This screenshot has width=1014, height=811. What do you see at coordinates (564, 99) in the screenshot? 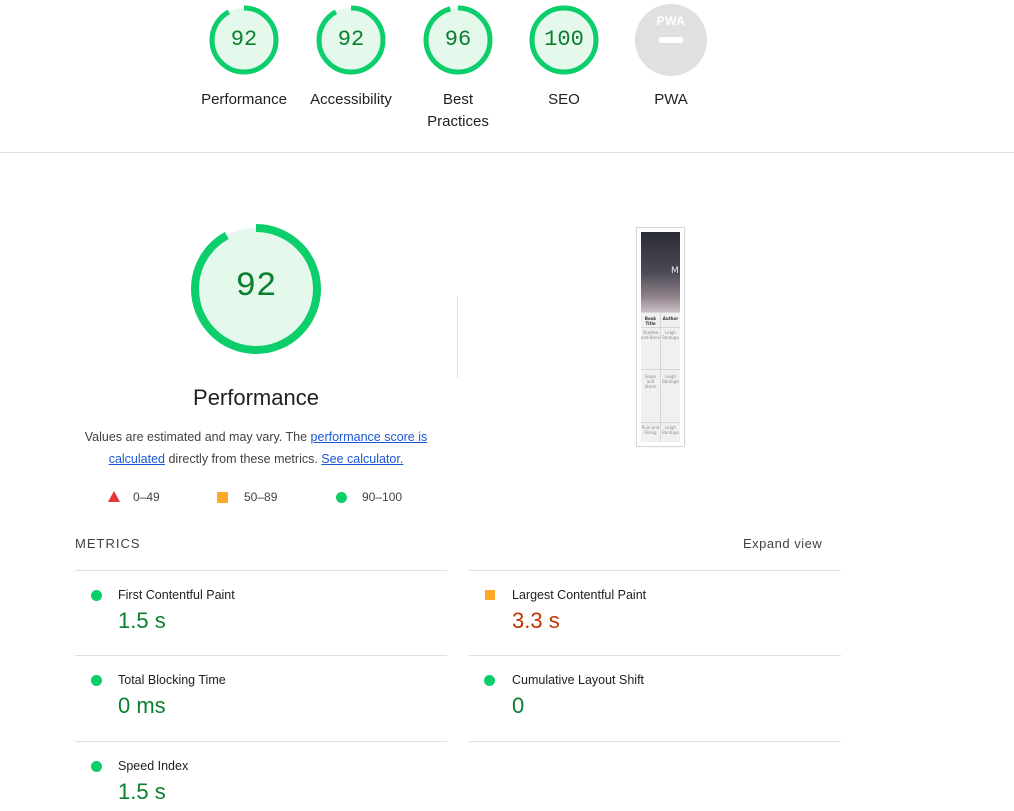
I see `gauge-label: SEO` at bounding box center [564, 99].